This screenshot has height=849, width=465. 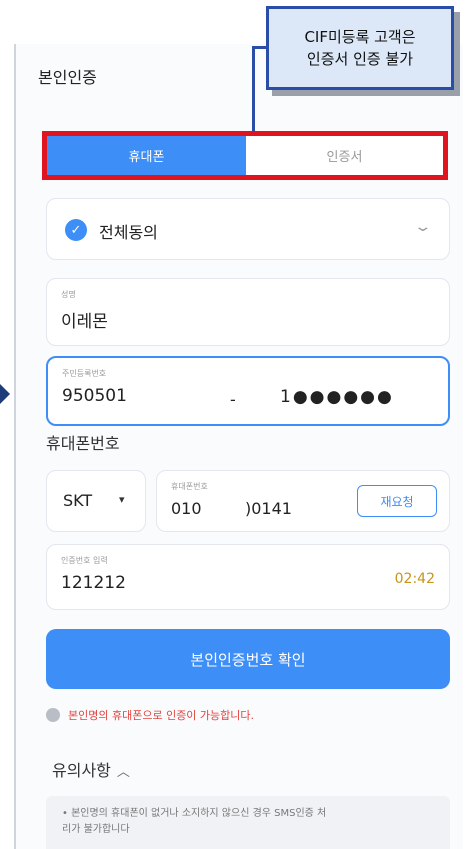 I want to click on notice-text: 본인명의 휴대폰으로 인증이 가능합니다., so click(x=161, y=715).